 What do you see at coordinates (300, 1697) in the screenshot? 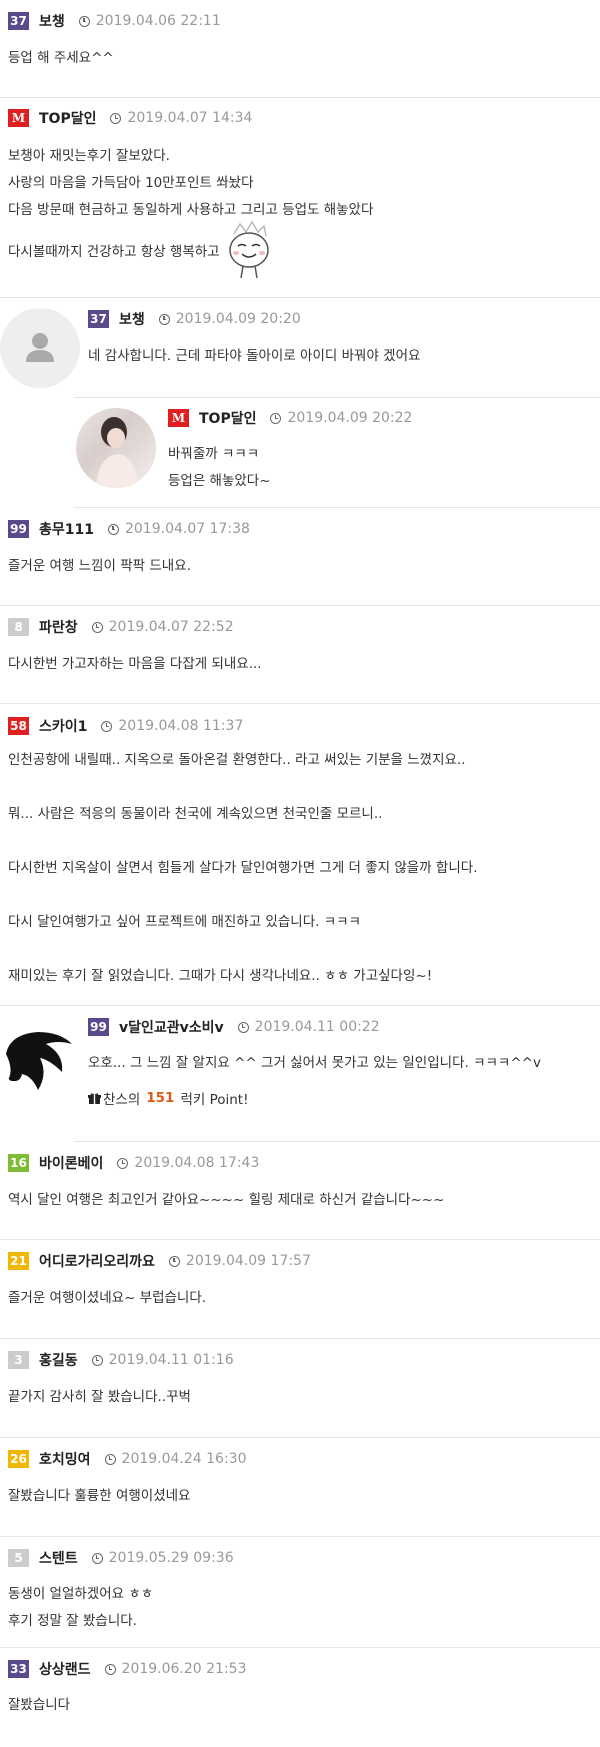
I see `comment-item: 33 상상랜드 2019.06.20 21:53 잘봤습니다` at bounding box center [300, 1697].